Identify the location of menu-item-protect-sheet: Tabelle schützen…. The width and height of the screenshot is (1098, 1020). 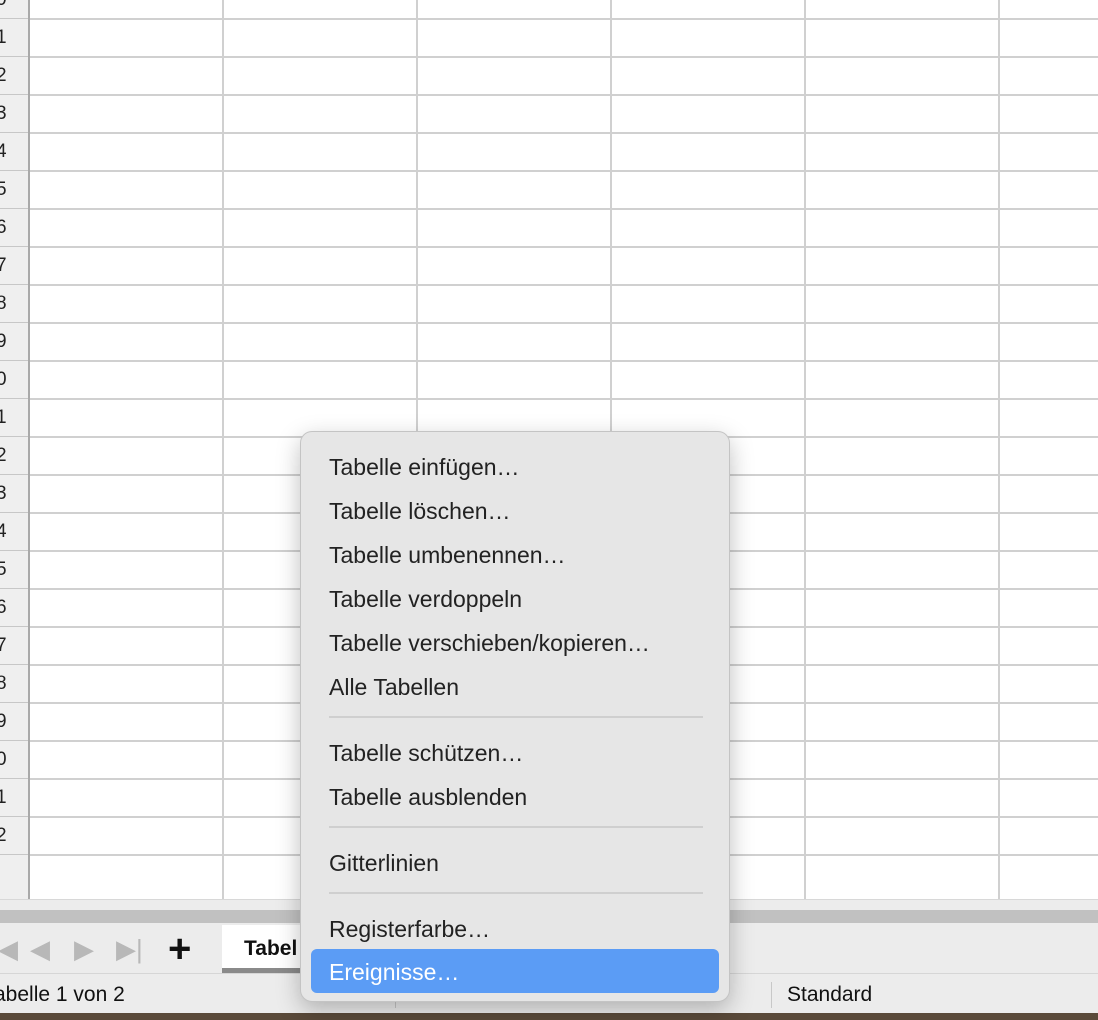
(515, 752).